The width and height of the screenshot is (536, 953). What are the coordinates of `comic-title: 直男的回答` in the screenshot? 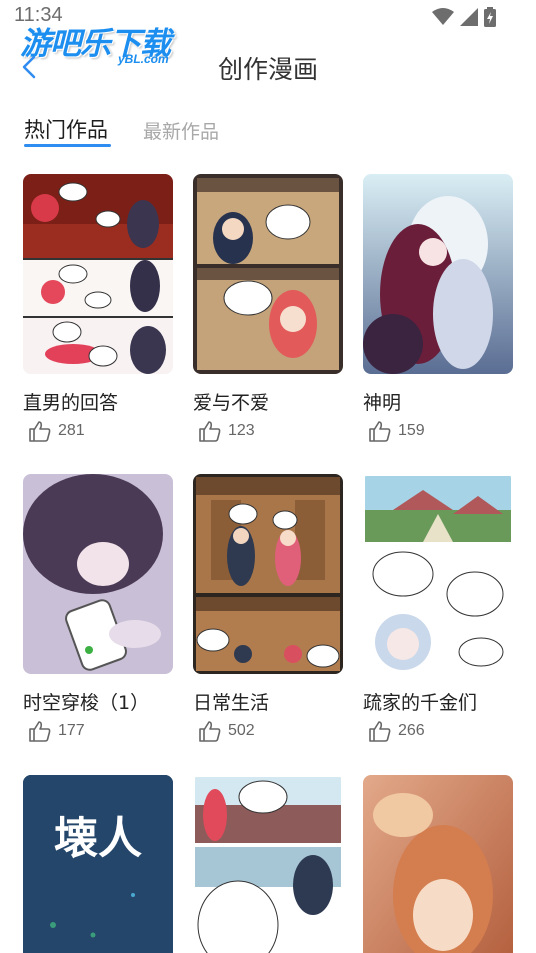 It's located at (71, 403).